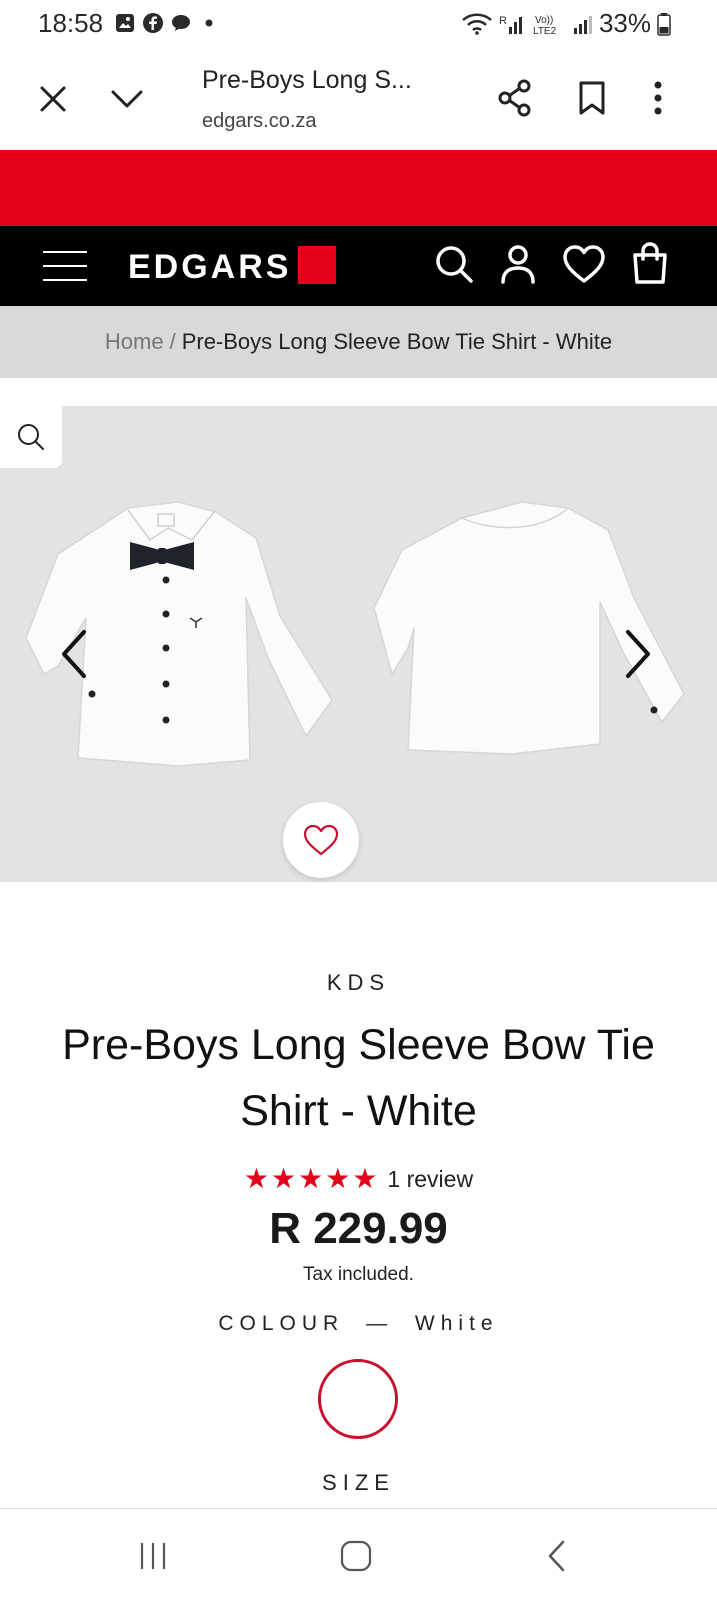  I want to click on status-system-icons: R Vo)) LTE2 33%, so click(566, 23).